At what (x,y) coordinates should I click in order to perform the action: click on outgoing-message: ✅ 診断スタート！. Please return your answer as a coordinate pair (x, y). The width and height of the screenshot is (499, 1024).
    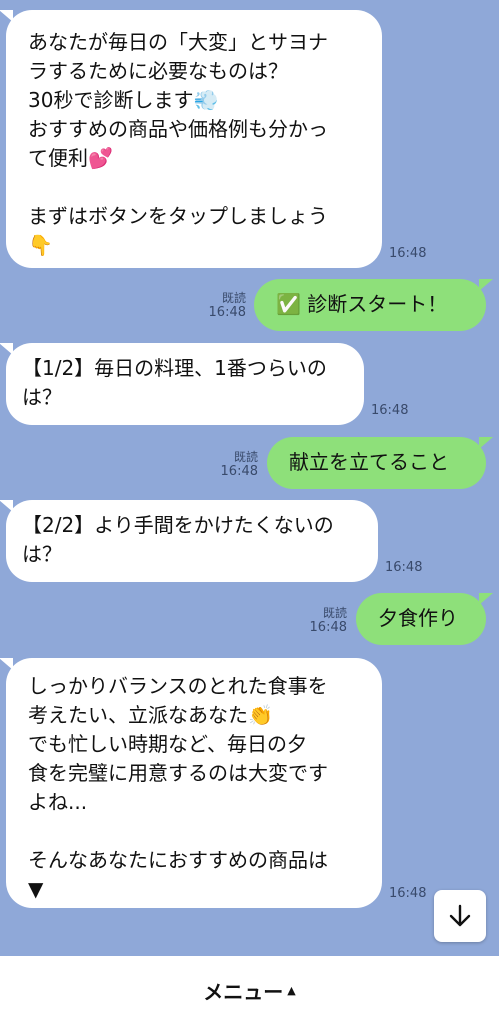
    Looking at the image, I should click on (373, 305).